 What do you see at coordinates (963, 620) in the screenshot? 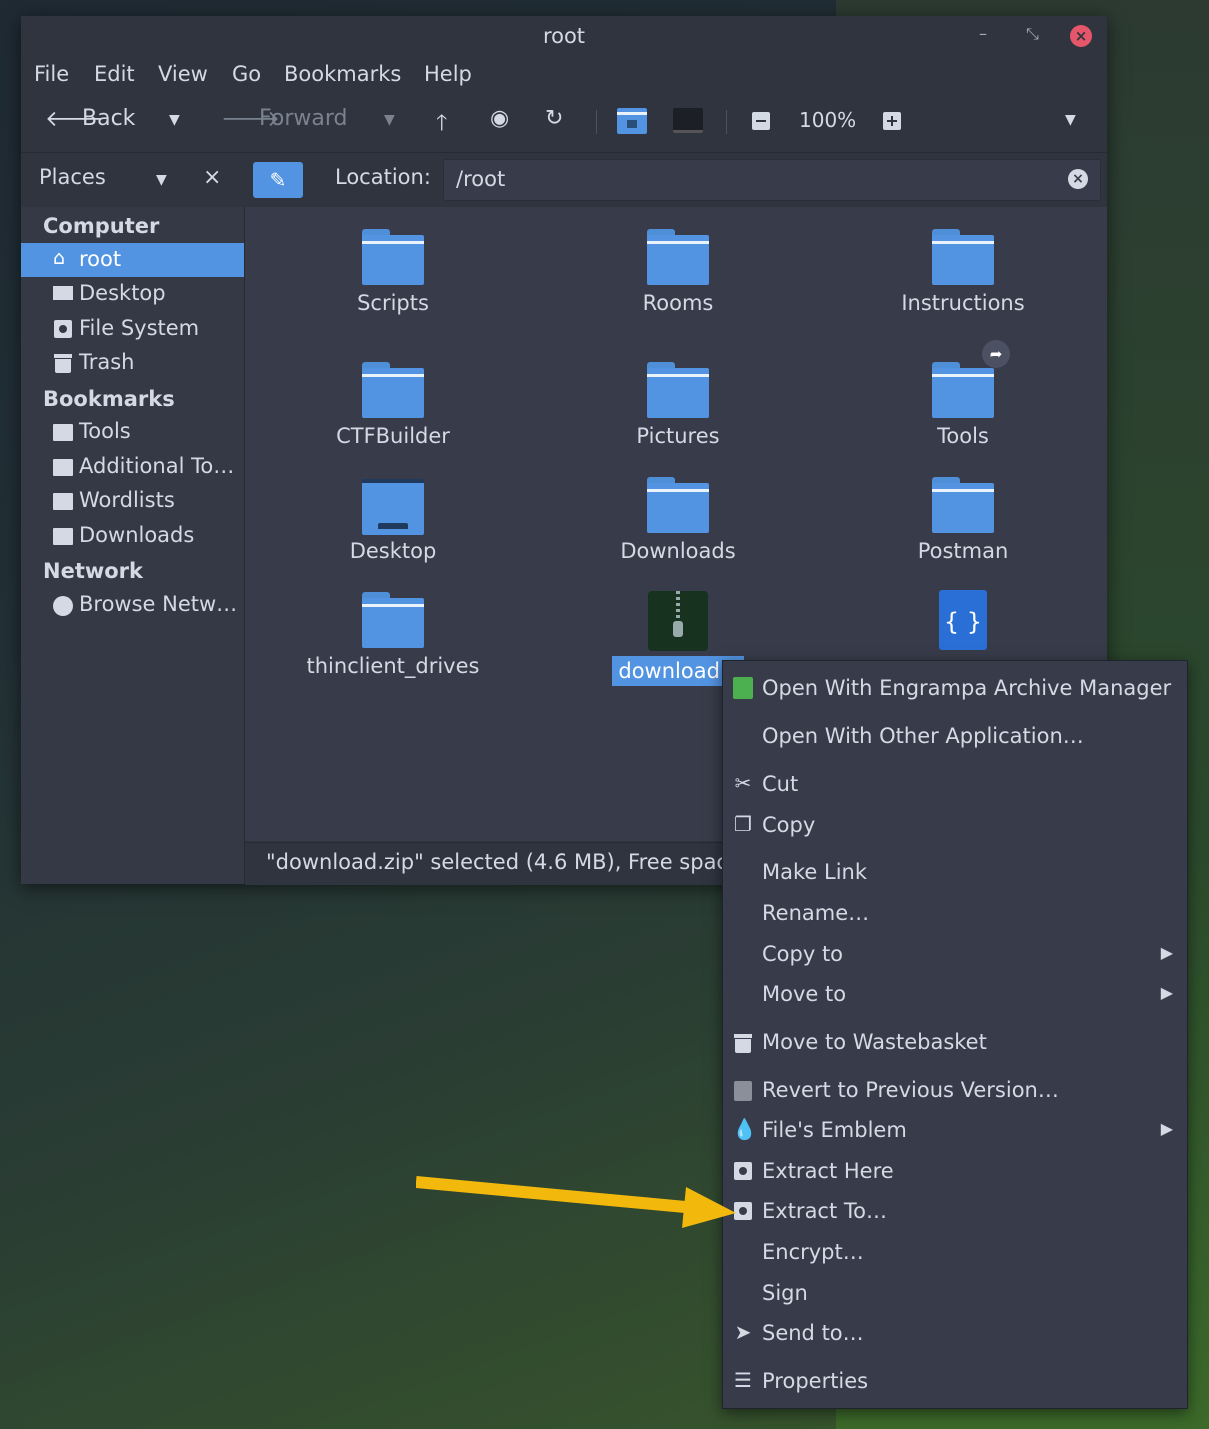
I see `file-item-json: { }` at bounding box center [963, 620].